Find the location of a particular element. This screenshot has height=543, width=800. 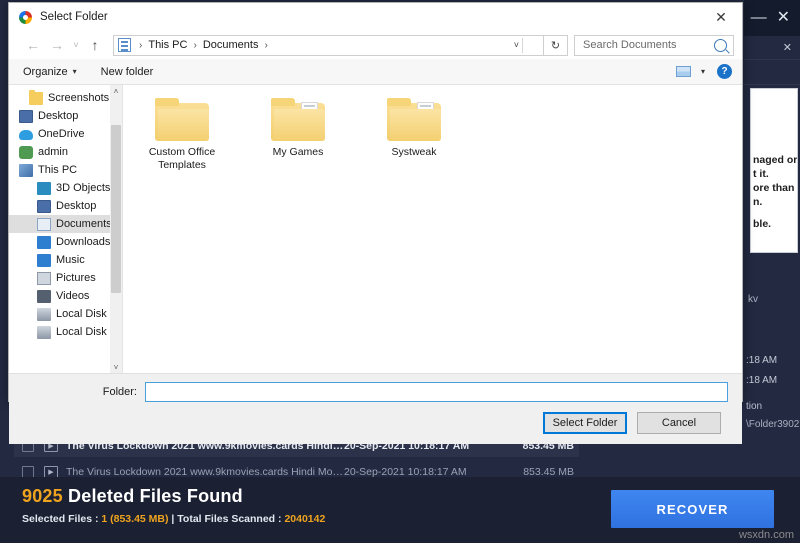

search-box is located at coordinates (654, 45).